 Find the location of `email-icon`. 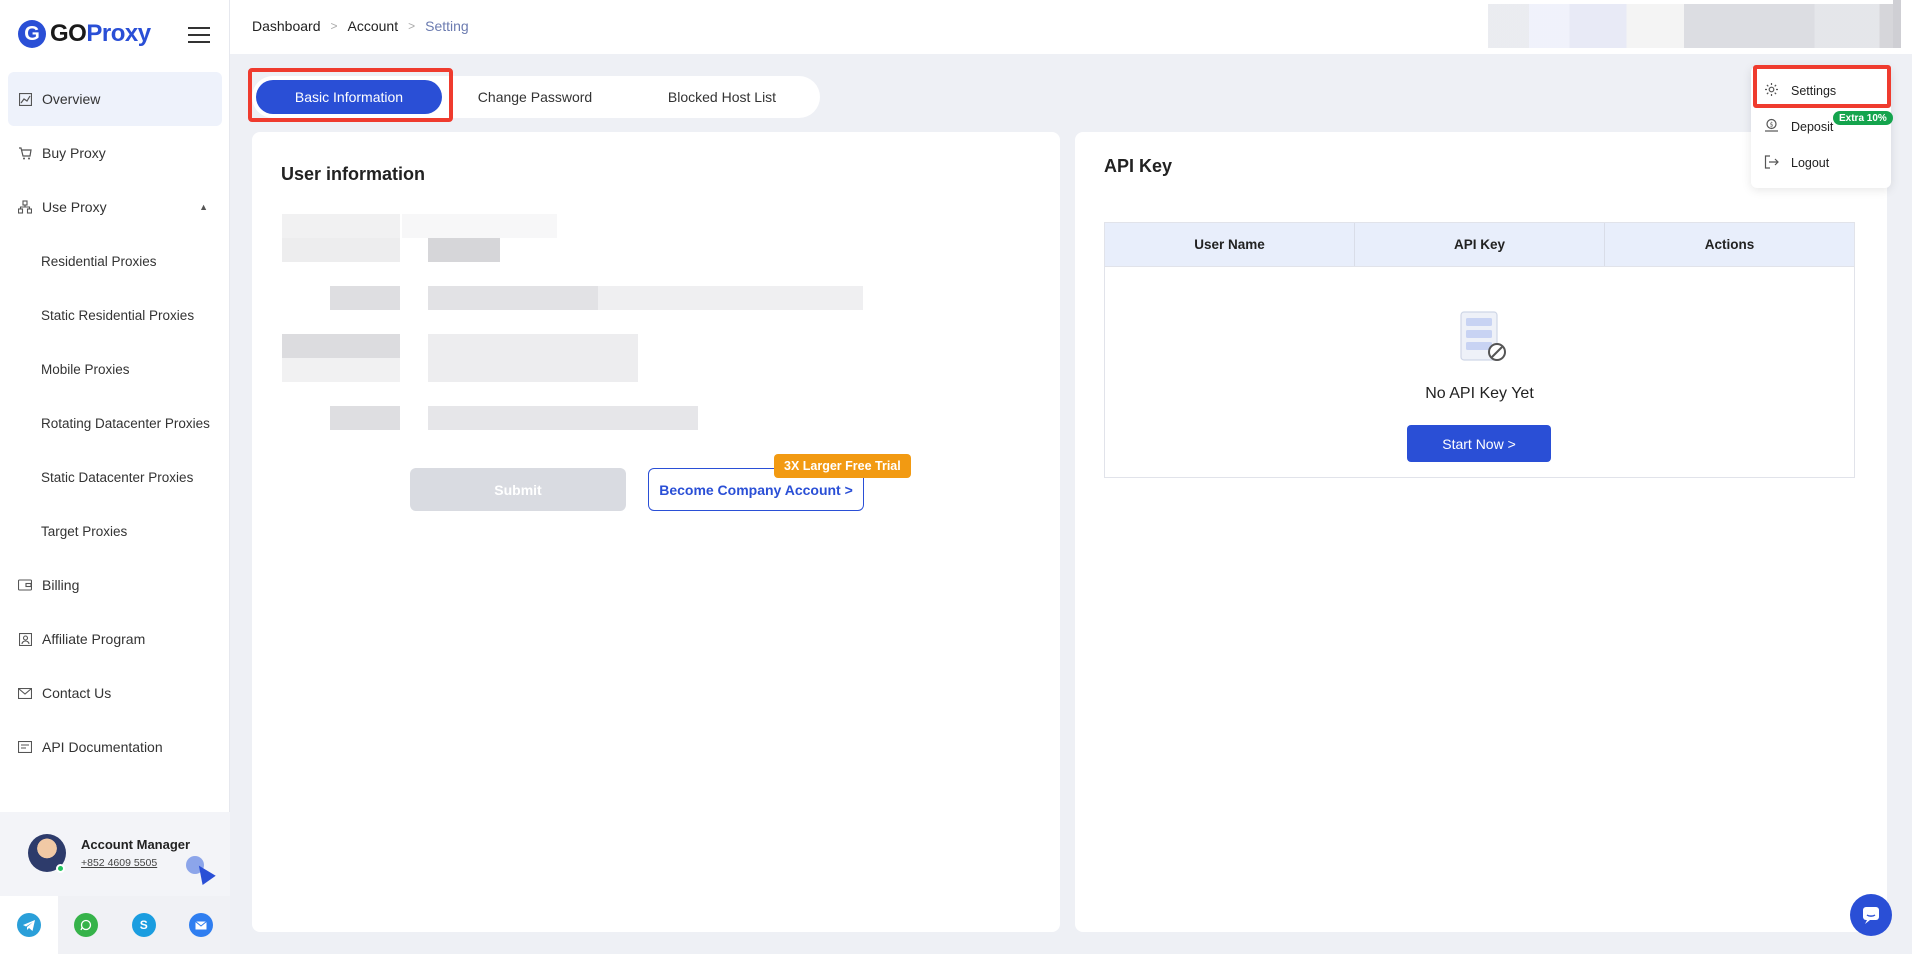

email-icon is located at coordinates (201, 925).